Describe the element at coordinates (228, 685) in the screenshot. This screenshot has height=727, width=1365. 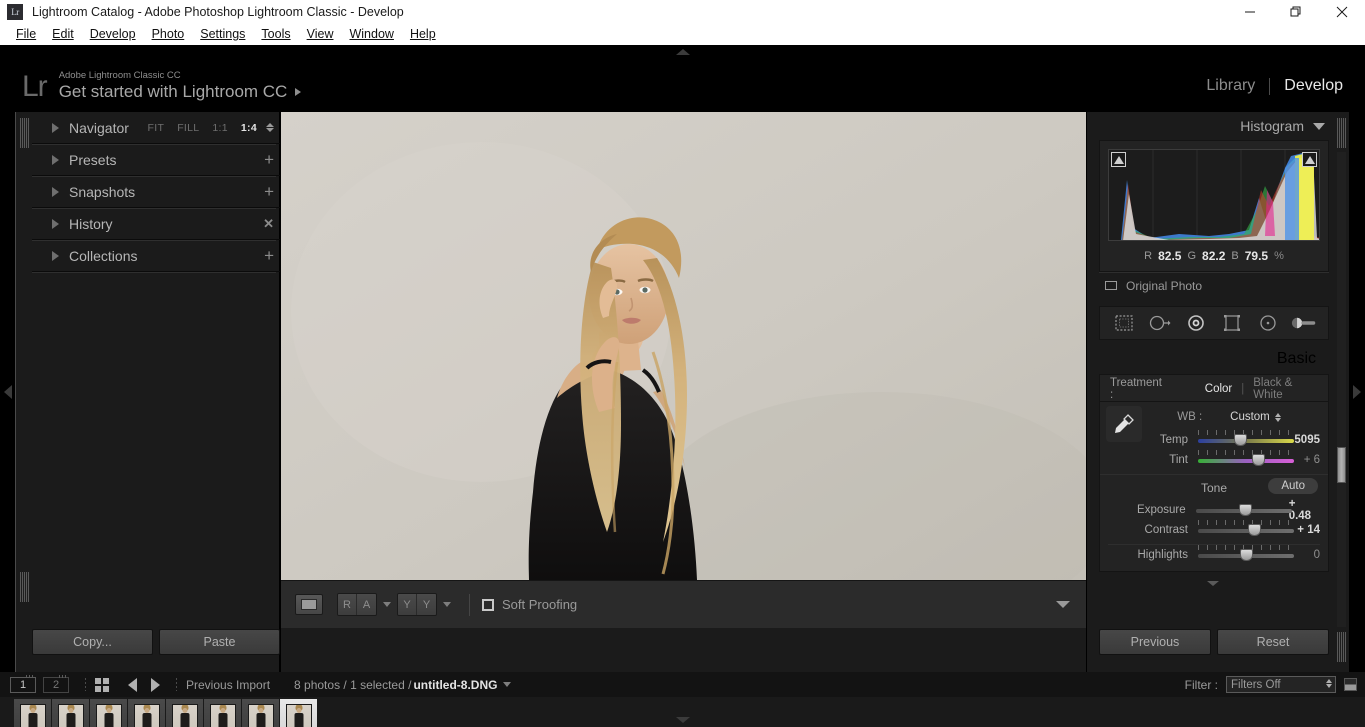
I see `filmstrip-source: Previous Import` at that location.